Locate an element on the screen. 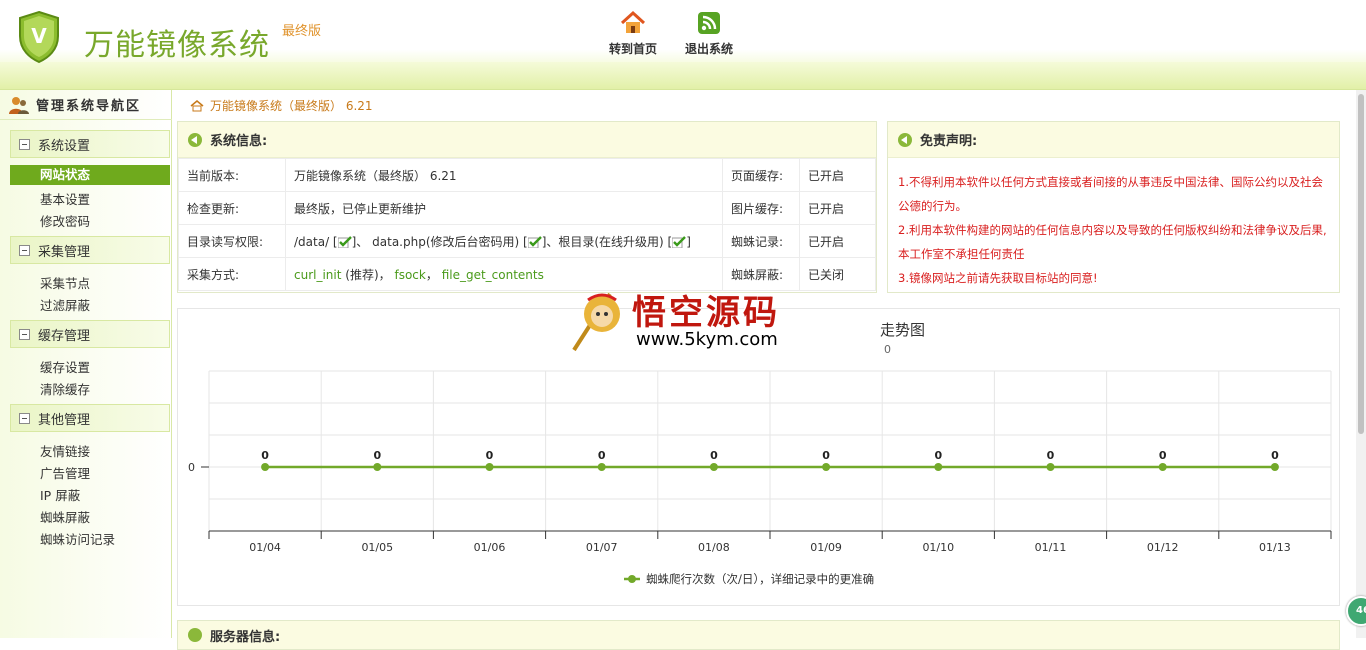 The width and height of the screenshot is (1366, 650). disclaimer-heading: 免责声明: is located at coordinates (1113, 140).